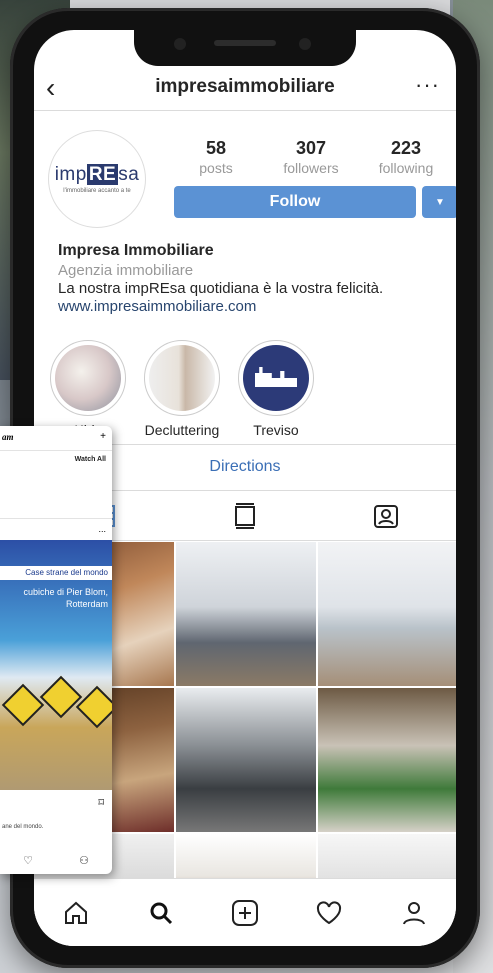 The image size is (493, 973). I want to click on top-bar: ‹ impresaimmobiliare ···, so click(245, 87).